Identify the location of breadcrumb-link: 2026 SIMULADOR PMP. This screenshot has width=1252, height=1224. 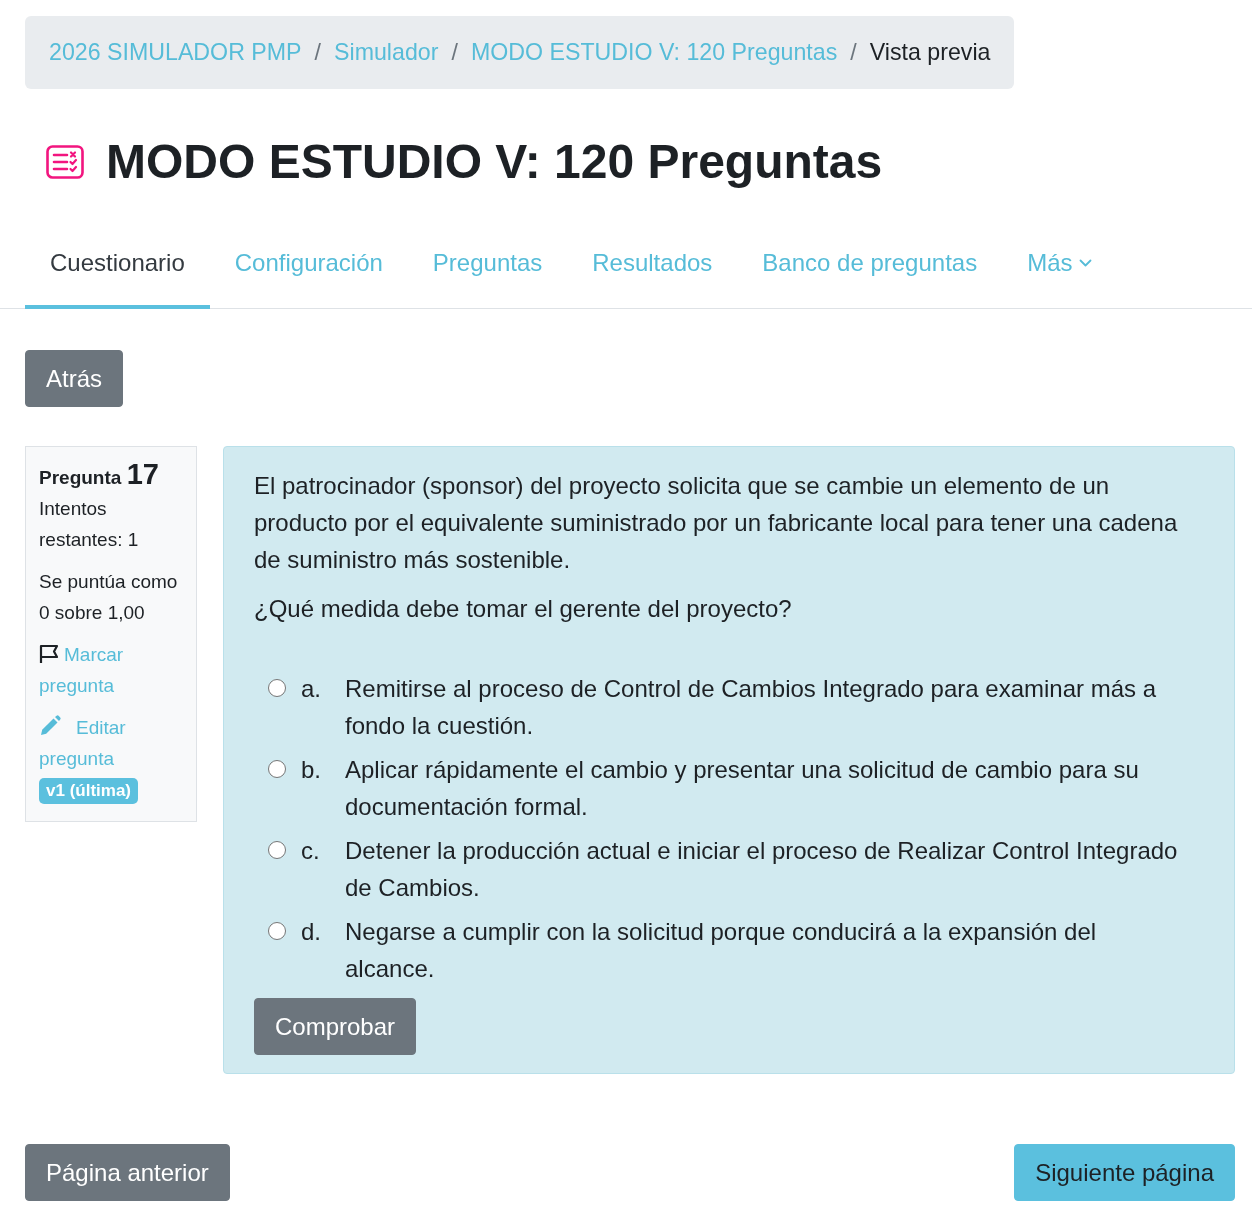
(175, 52).